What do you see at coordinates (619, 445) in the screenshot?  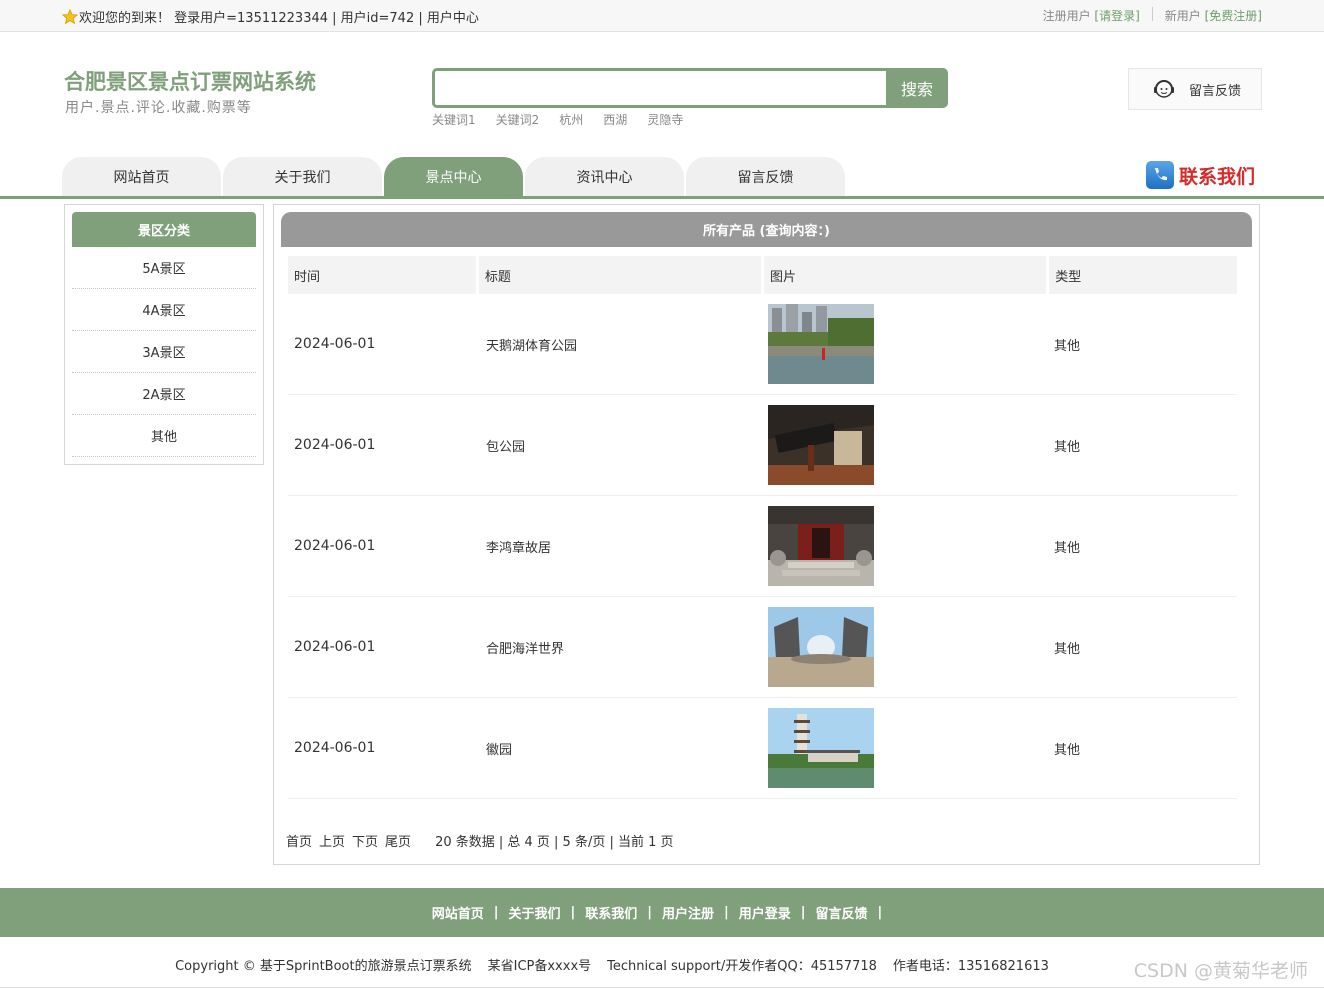 I see `row-title-link: 包公园` at bounding box center [619, 445].